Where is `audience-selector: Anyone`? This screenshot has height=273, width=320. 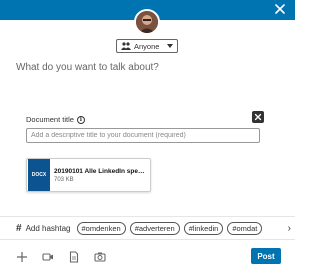
audience-selector: Anyone is located at coordinates (147, 46).